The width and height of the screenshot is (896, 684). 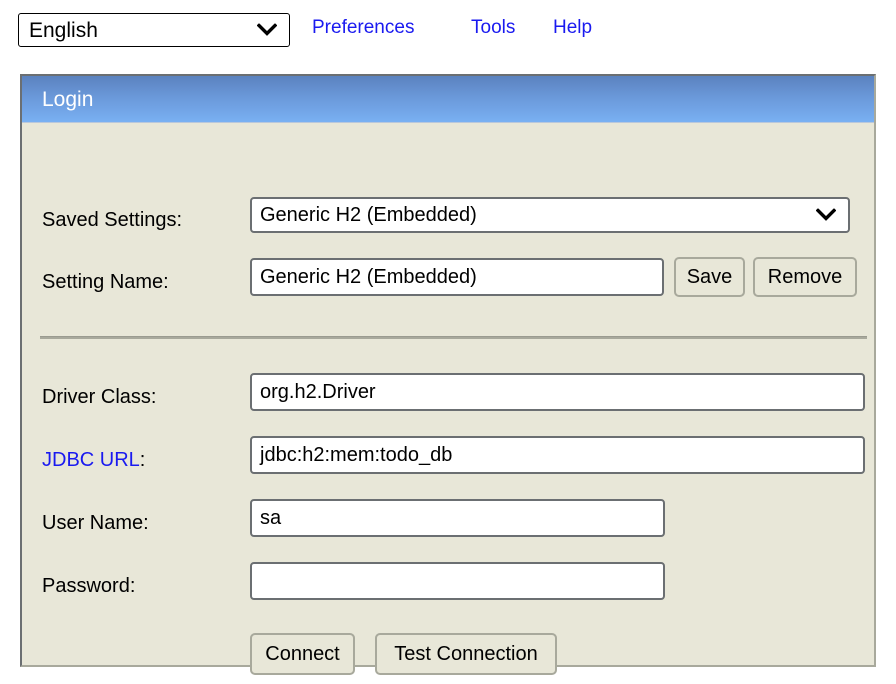 What do you see at coordinates (805, 277) in the screenshot?
I see `remove-button: Remove` at bounding box center [805, 277].